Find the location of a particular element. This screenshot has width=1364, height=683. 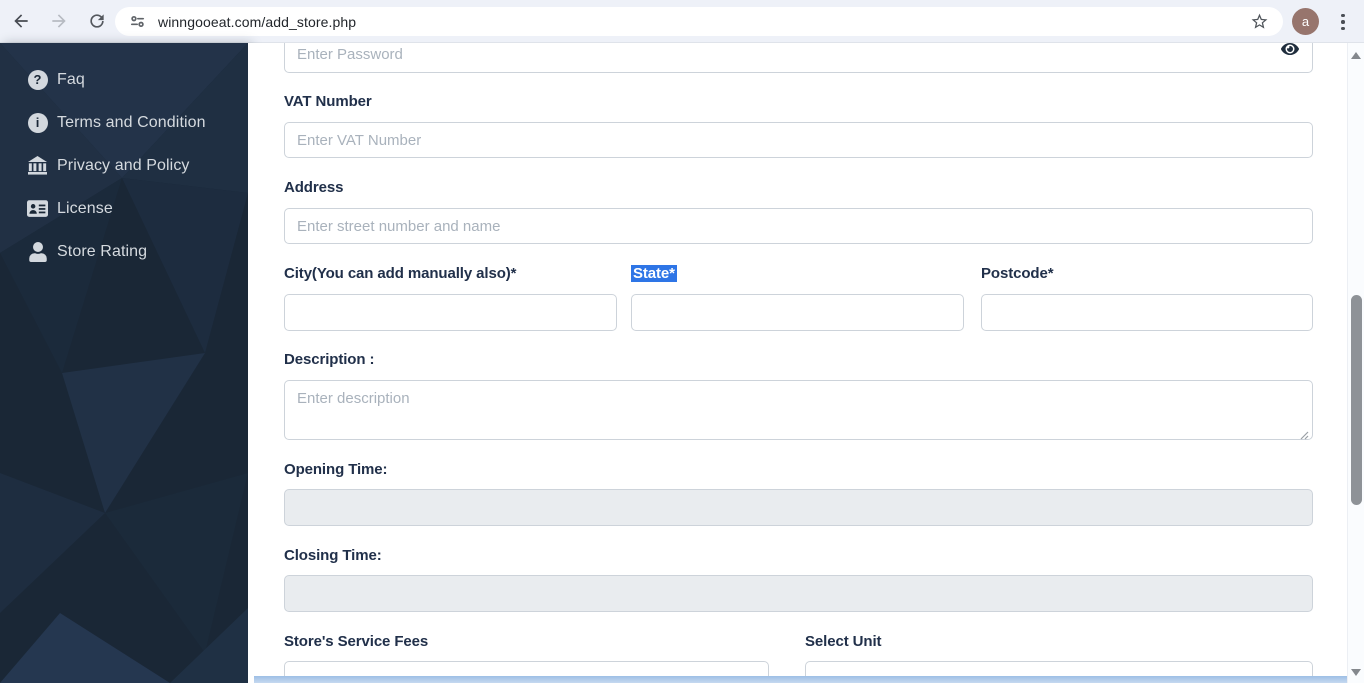

forward-button is located at coordinates (59, 21).